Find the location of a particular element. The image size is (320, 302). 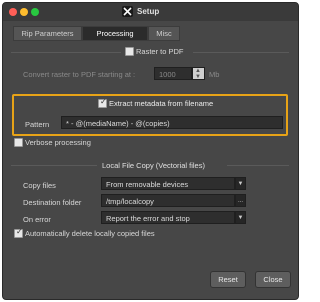

stepper-down-icon: ▼ is located at coordinates (198, 77).